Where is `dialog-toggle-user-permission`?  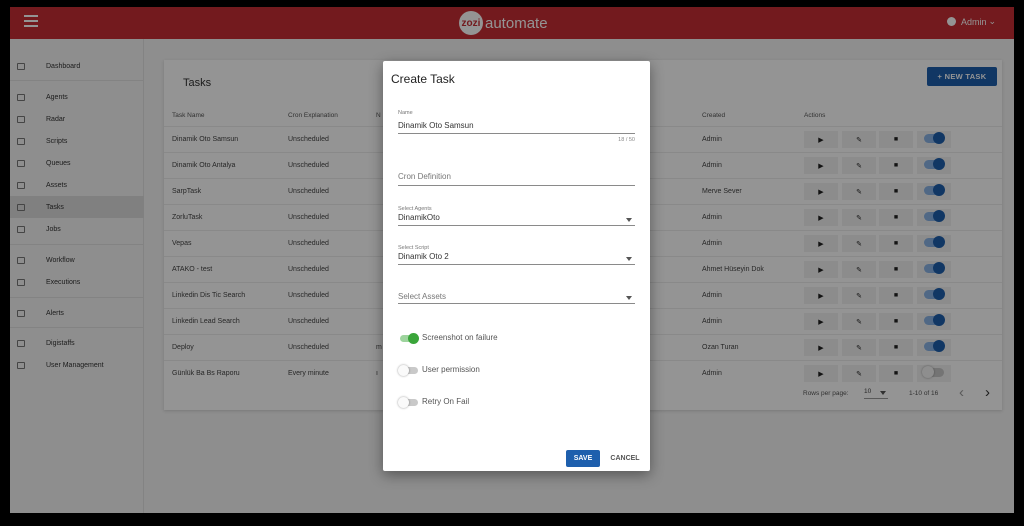
dialog-toggle-user-permission is located at coordinates (408, 370).